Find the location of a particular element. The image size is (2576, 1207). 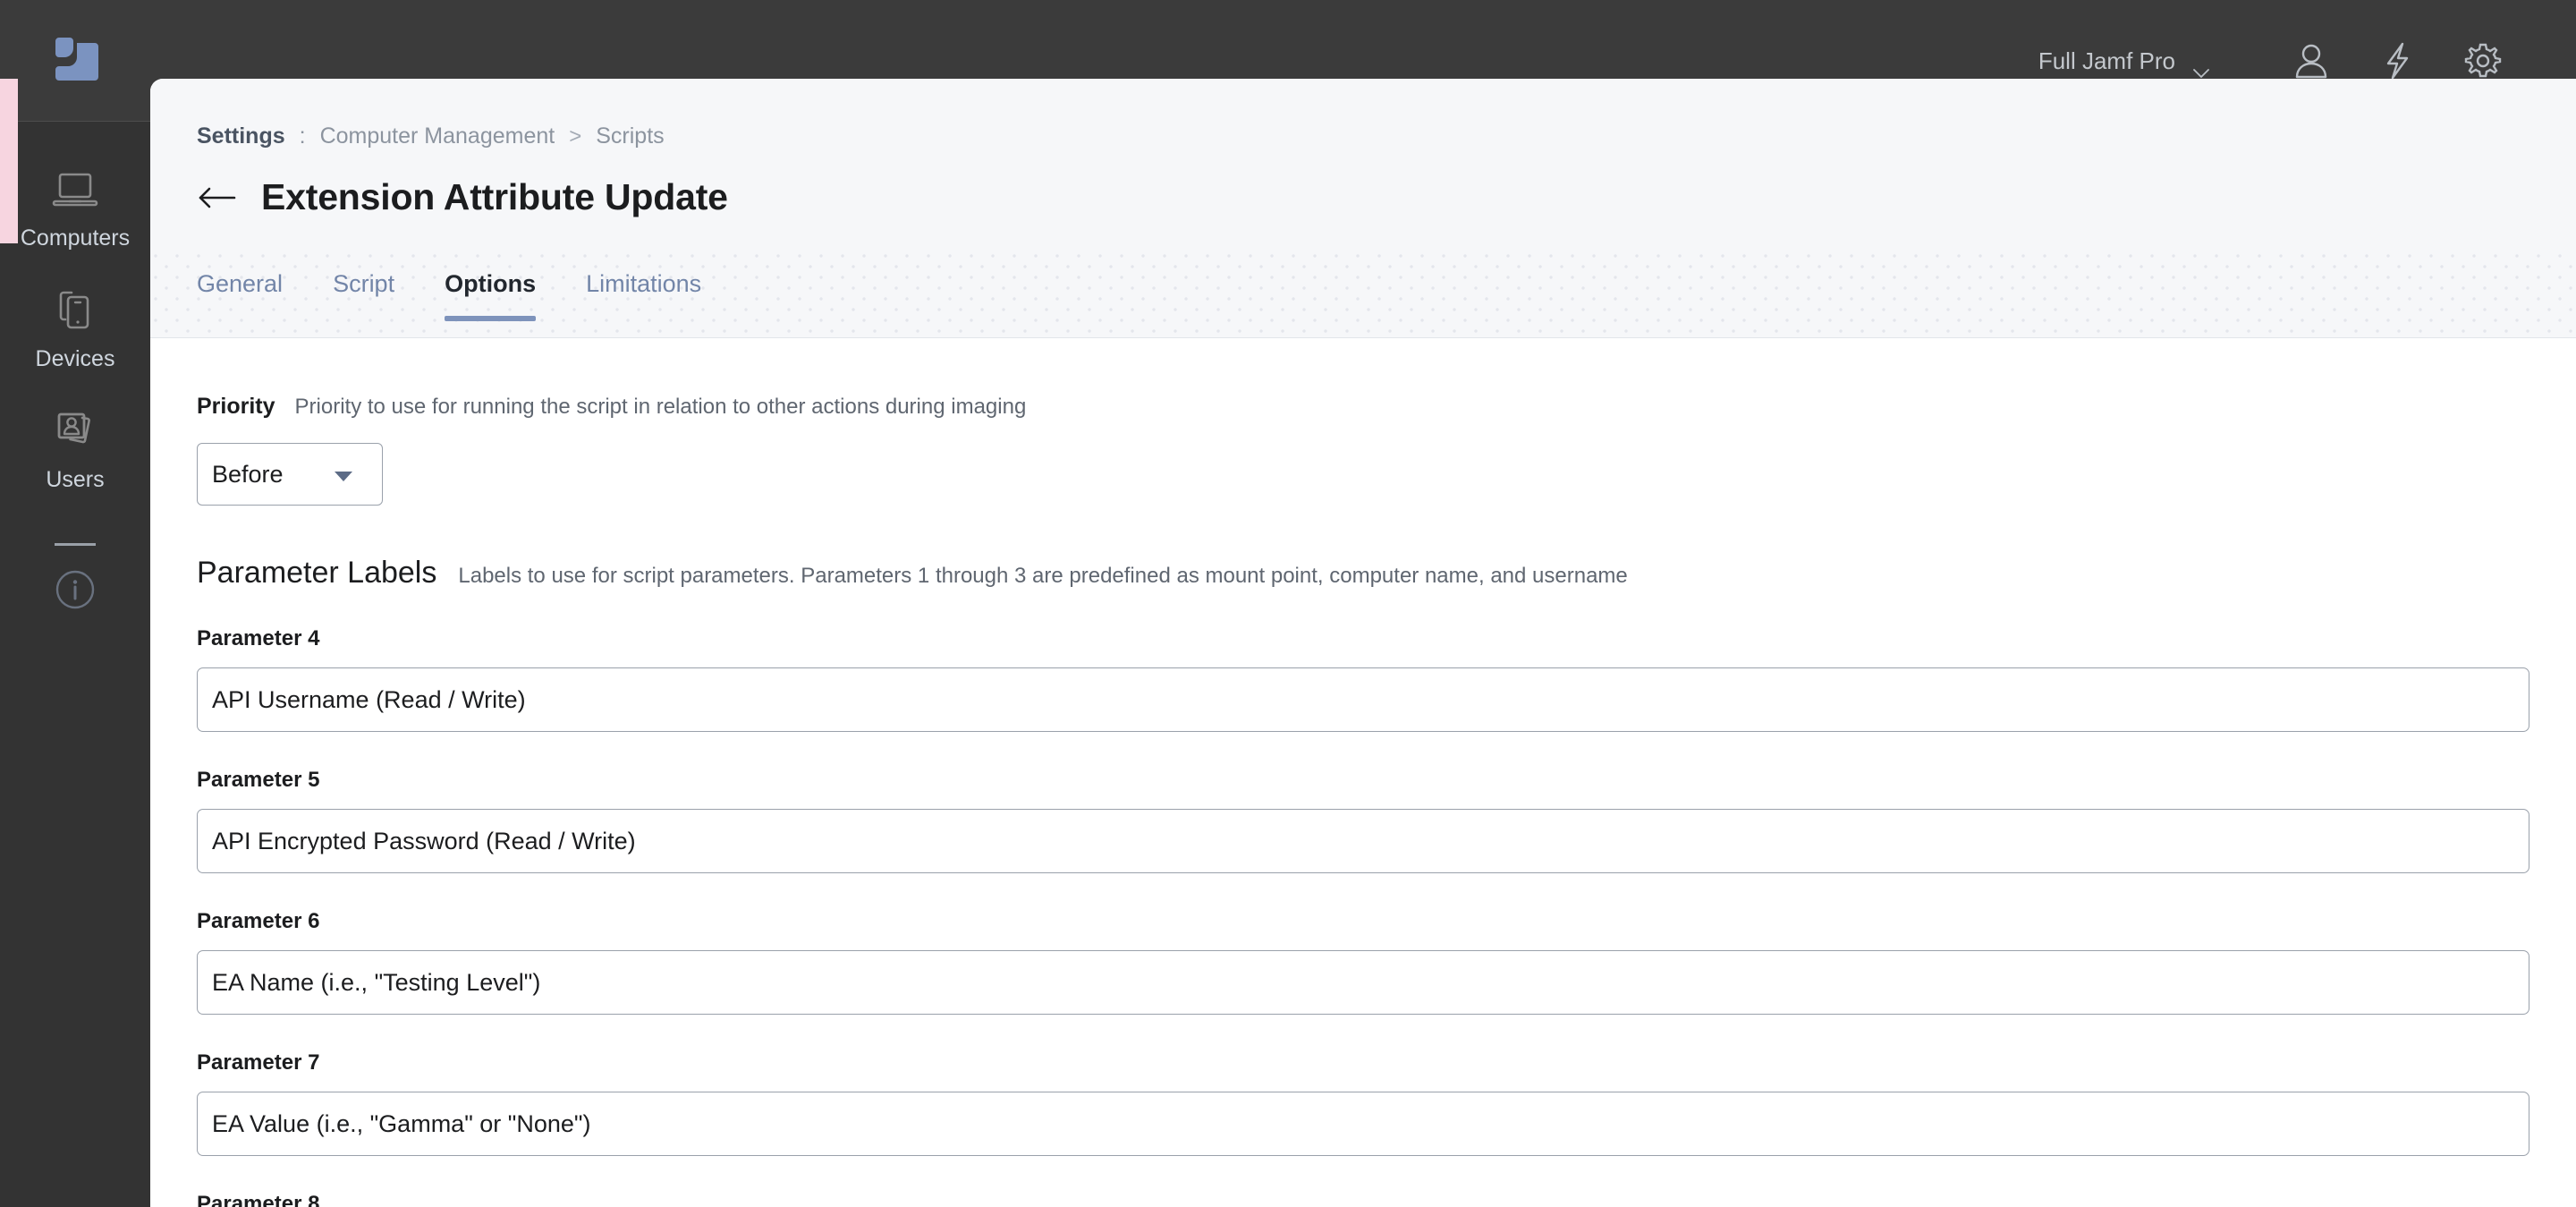

parameter-5-label: Parameter 5 is located at coordinates (258, 780).